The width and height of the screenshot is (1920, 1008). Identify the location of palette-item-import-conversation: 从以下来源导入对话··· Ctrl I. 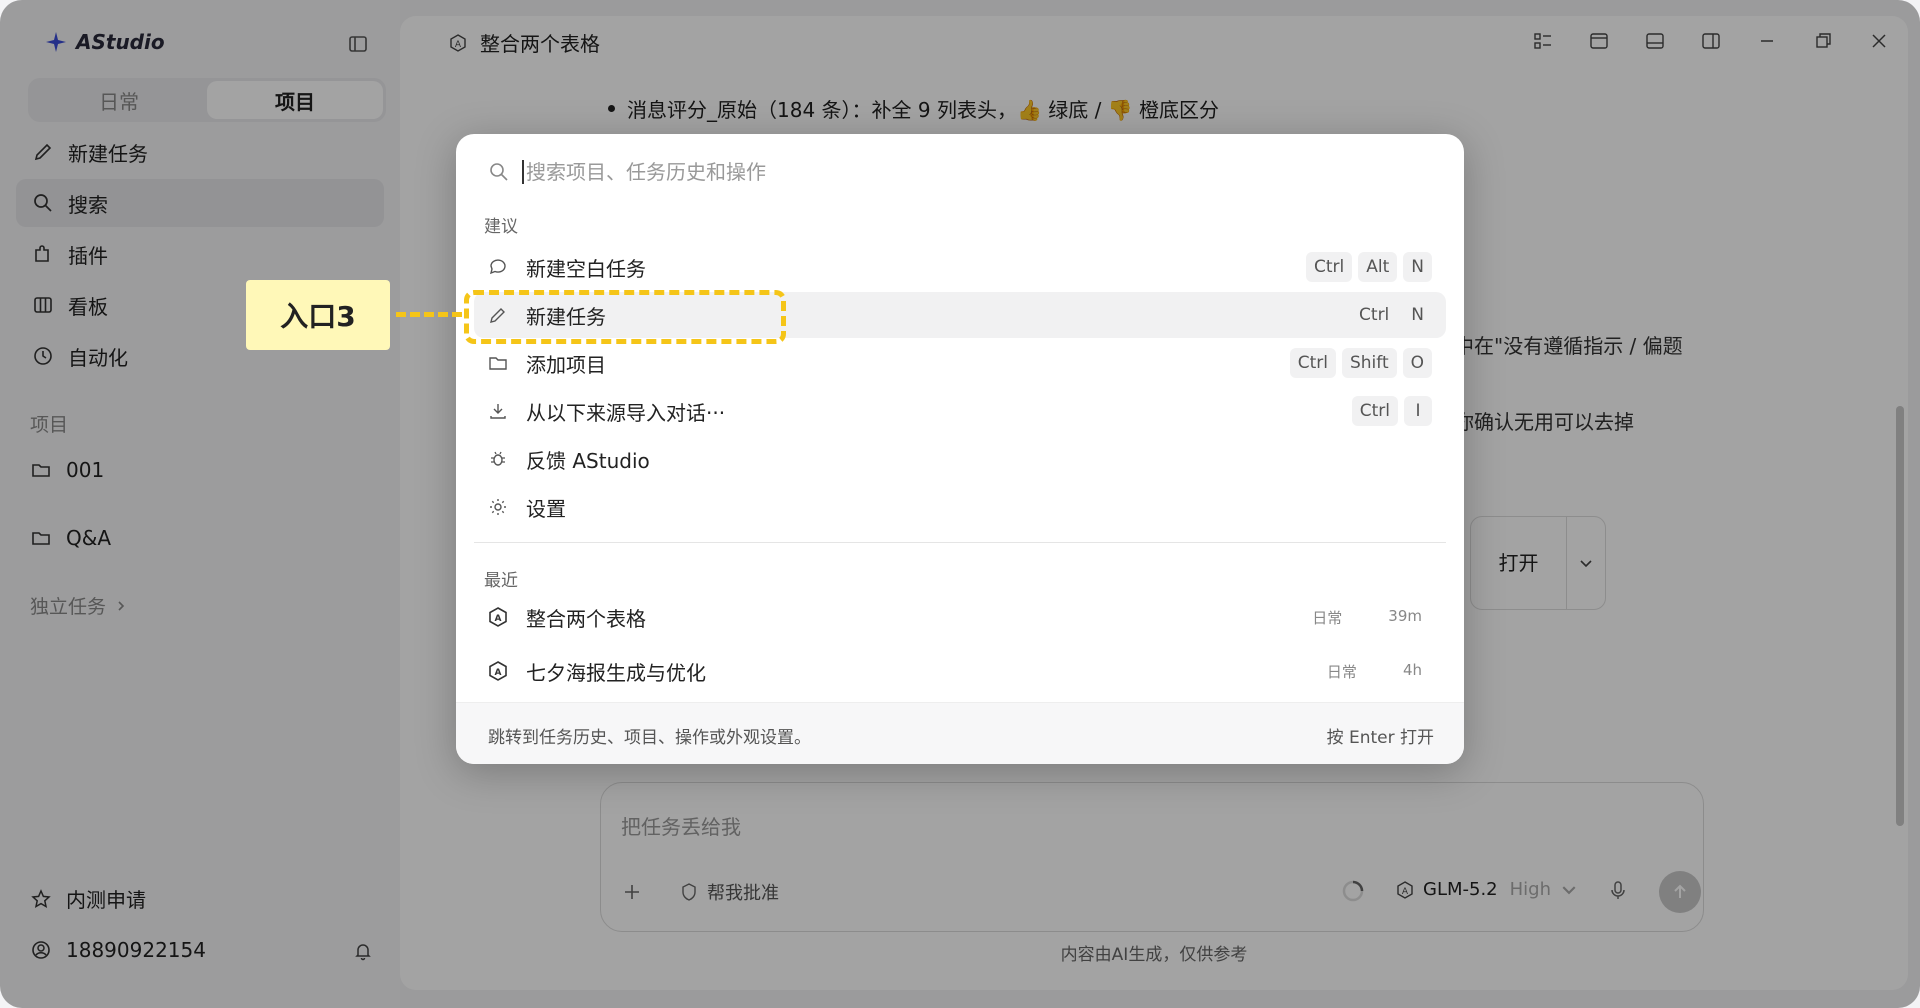
(960, 411).